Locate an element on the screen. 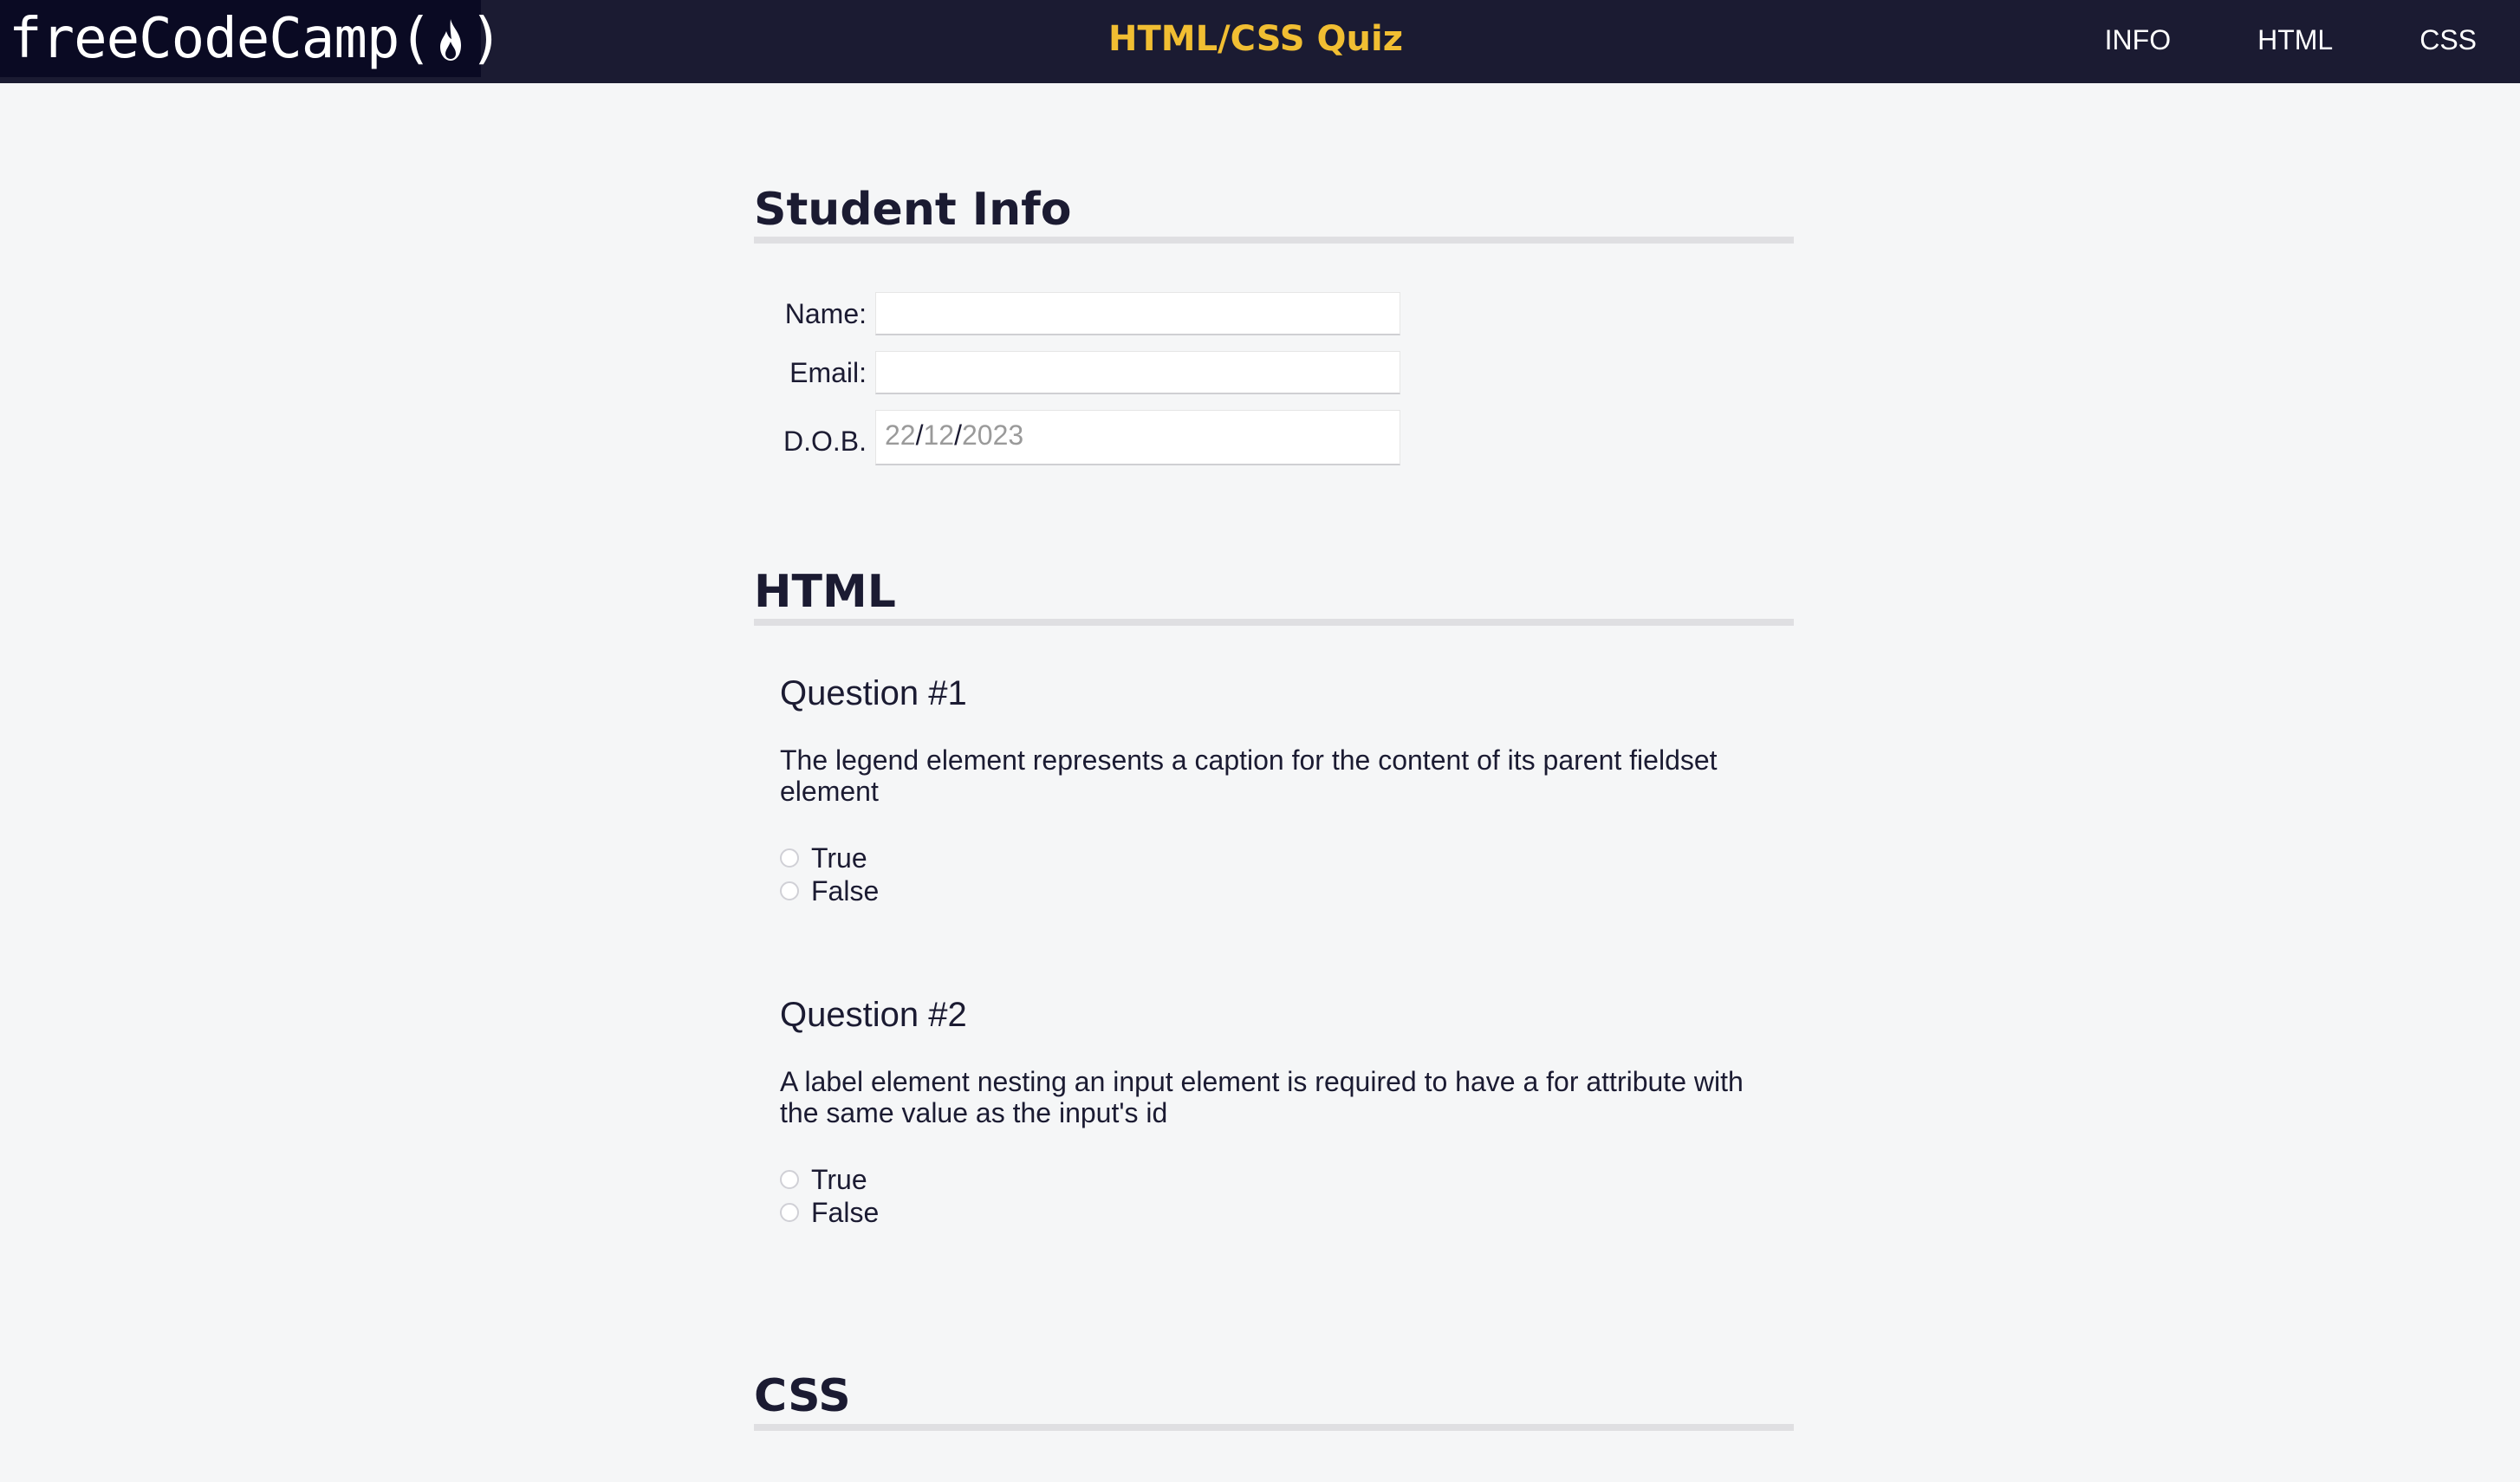 The image size is (2520, 1482). email-row: Email: is located at coordinates (1288, 373).